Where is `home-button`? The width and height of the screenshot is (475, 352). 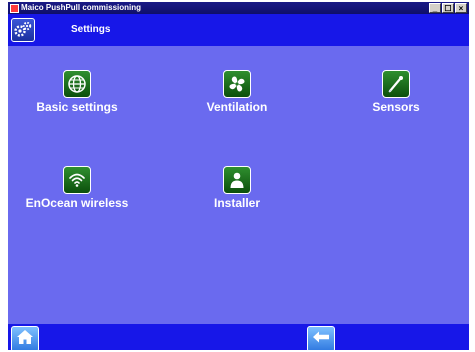 home-button is located at coordinates (25, 338).